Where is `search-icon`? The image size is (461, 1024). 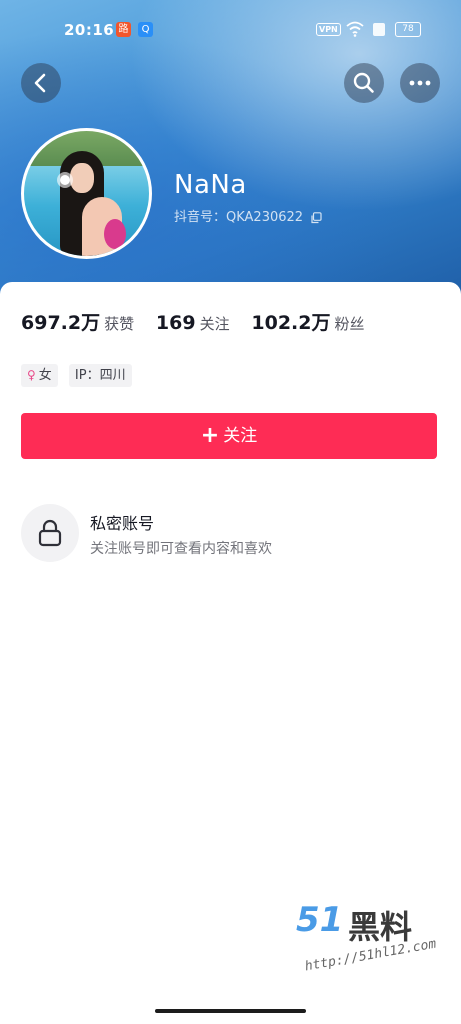 search-icon is located at coordinates (363, 82).